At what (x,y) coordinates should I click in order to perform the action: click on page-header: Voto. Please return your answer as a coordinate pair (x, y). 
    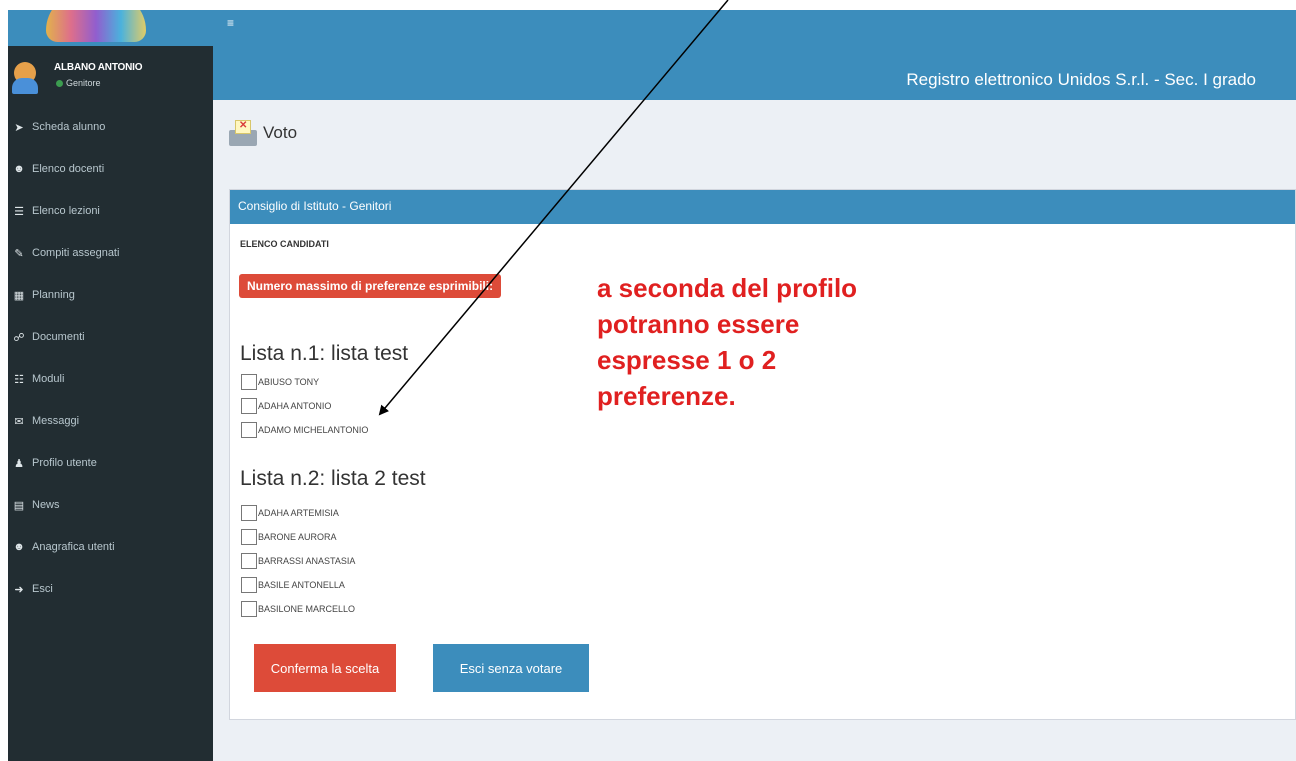
    Looking at the image, I should click on (263, 133).